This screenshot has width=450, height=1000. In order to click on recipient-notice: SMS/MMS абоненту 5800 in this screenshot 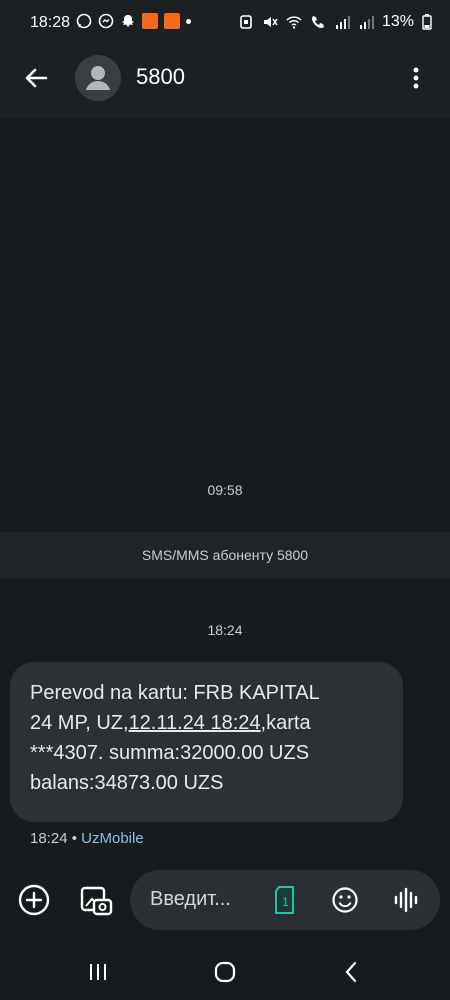, I will do `click(225, 555)`.